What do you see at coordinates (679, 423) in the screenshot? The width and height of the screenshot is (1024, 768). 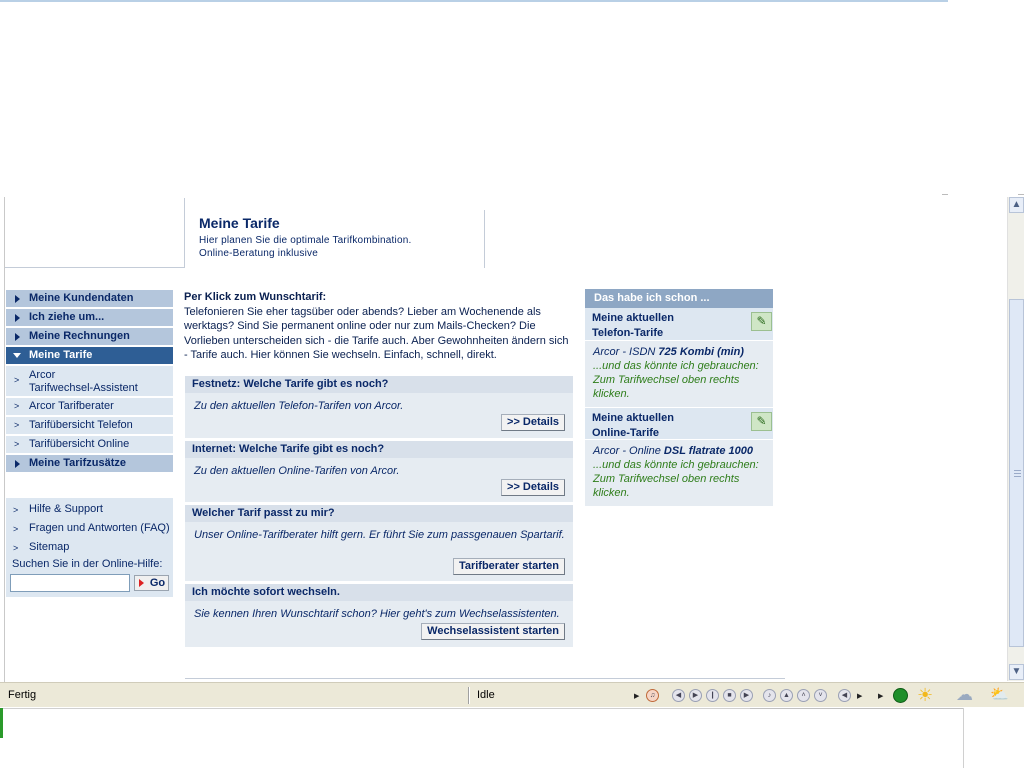 I see `current-online-tariffs-header: Meine aktuellen Online-Tarife ✎` at bounding box center [679, 423].